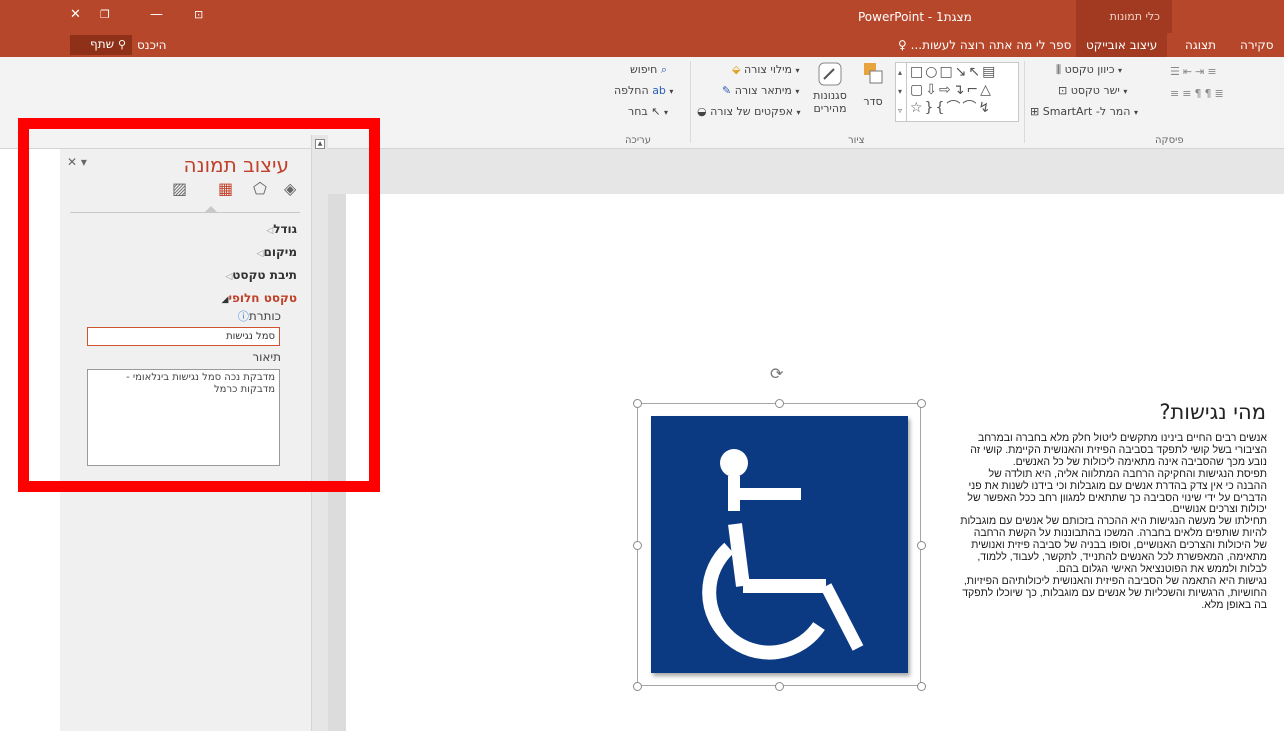 The width and height of the screenshot is (1284, 731). What do you see at coordinates (783, 554) in the screenshot?
I see `wheelchair-accessibility-icon` at bounding box center [783, 554].